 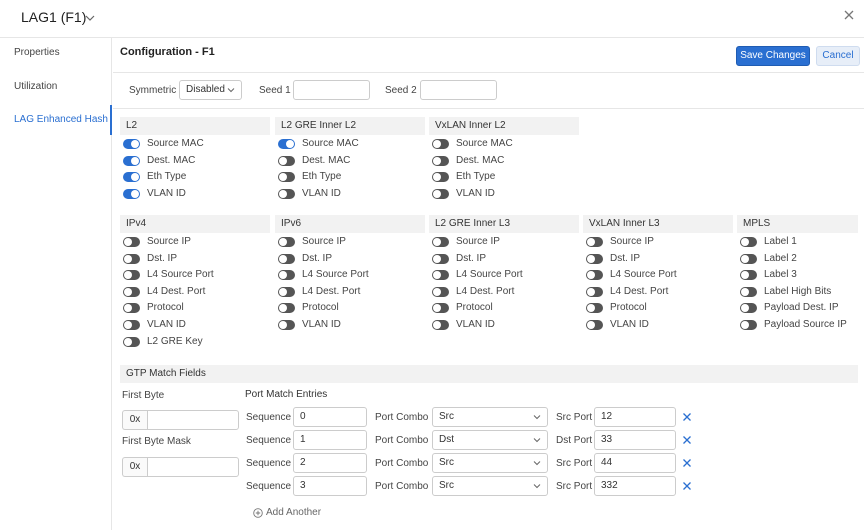 I want to click on seed1-label: Seed 1, so click(x=275, y=90).